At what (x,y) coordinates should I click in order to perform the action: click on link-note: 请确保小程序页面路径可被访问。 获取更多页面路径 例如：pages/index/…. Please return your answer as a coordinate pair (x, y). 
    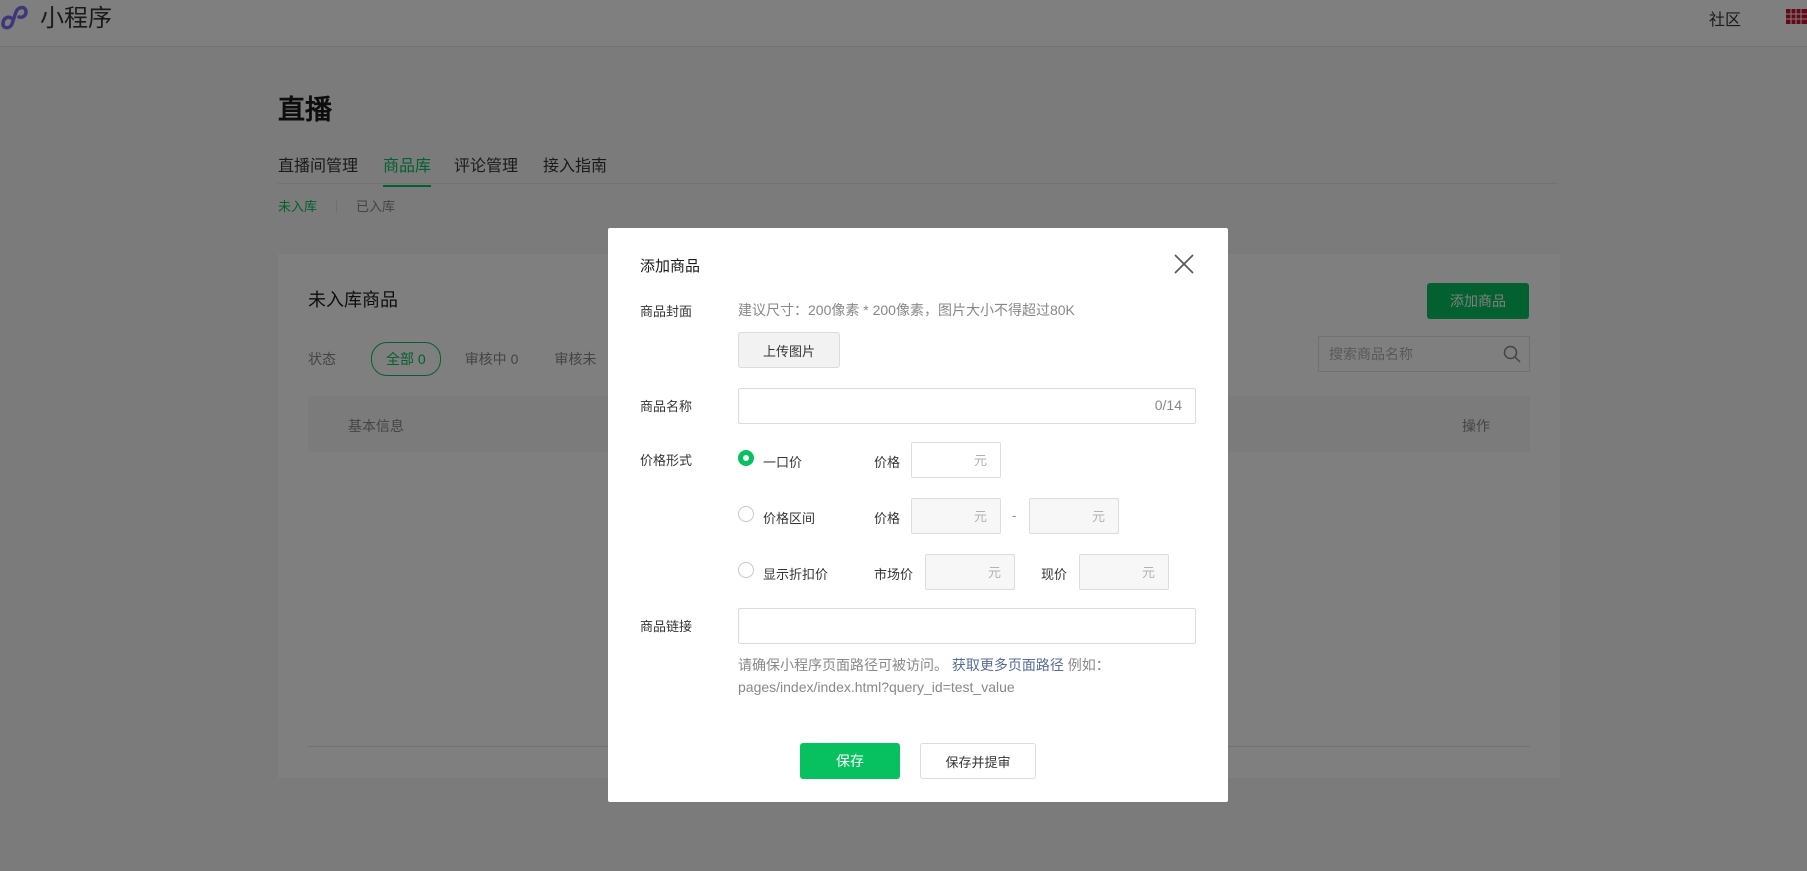
    Looking at the image, I should click on (968, 676).